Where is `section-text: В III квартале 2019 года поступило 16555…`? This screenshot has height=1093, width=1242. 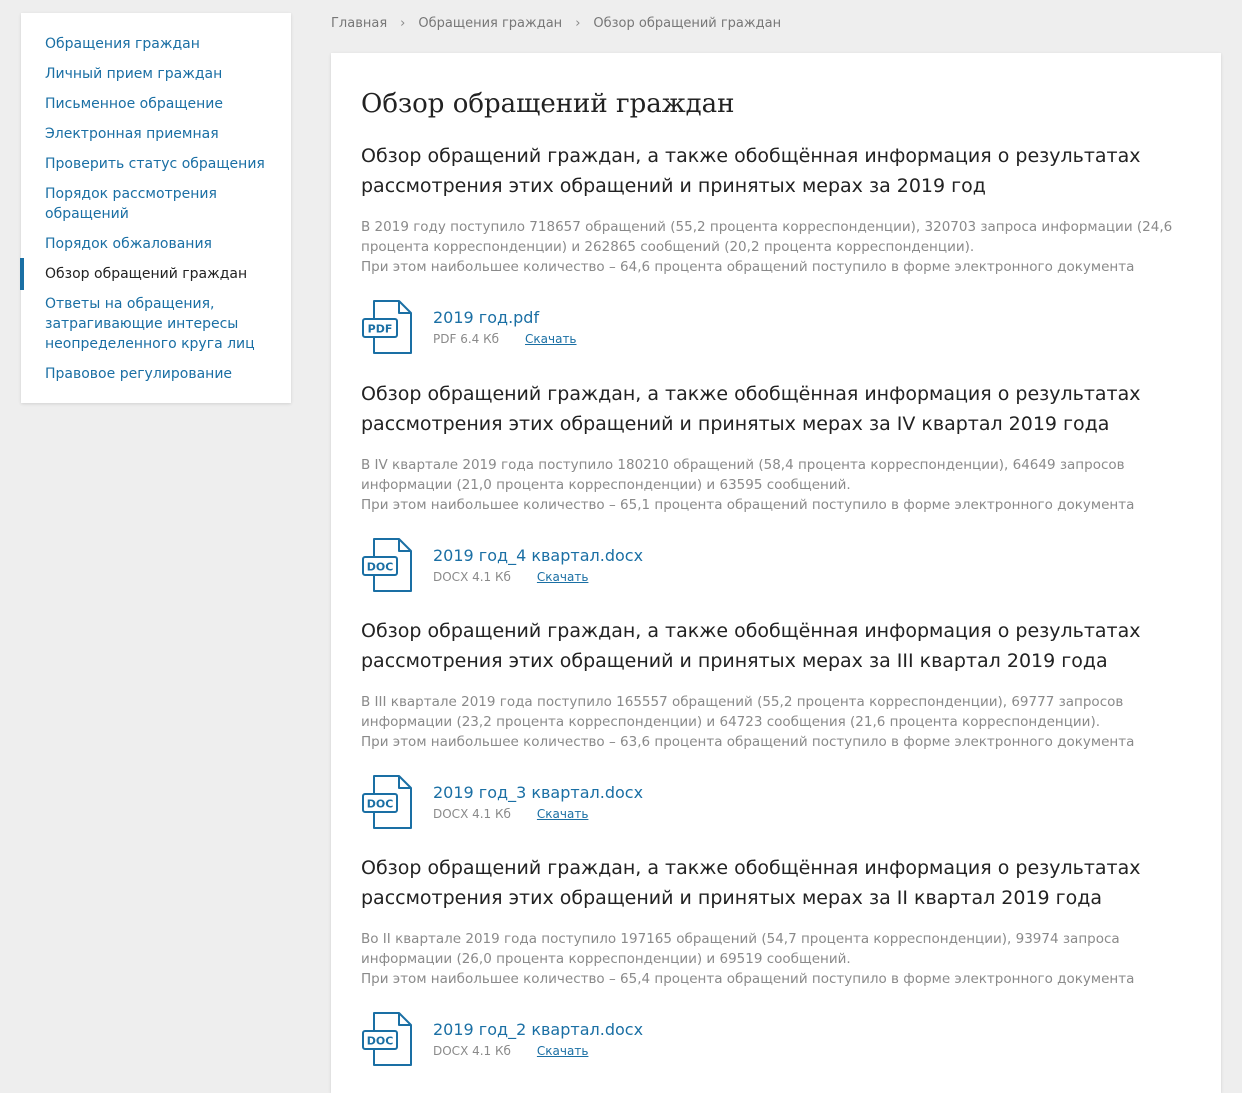 section-text: В III квартале 2019 года поступило 16555… is located at coordinates (771, 722).